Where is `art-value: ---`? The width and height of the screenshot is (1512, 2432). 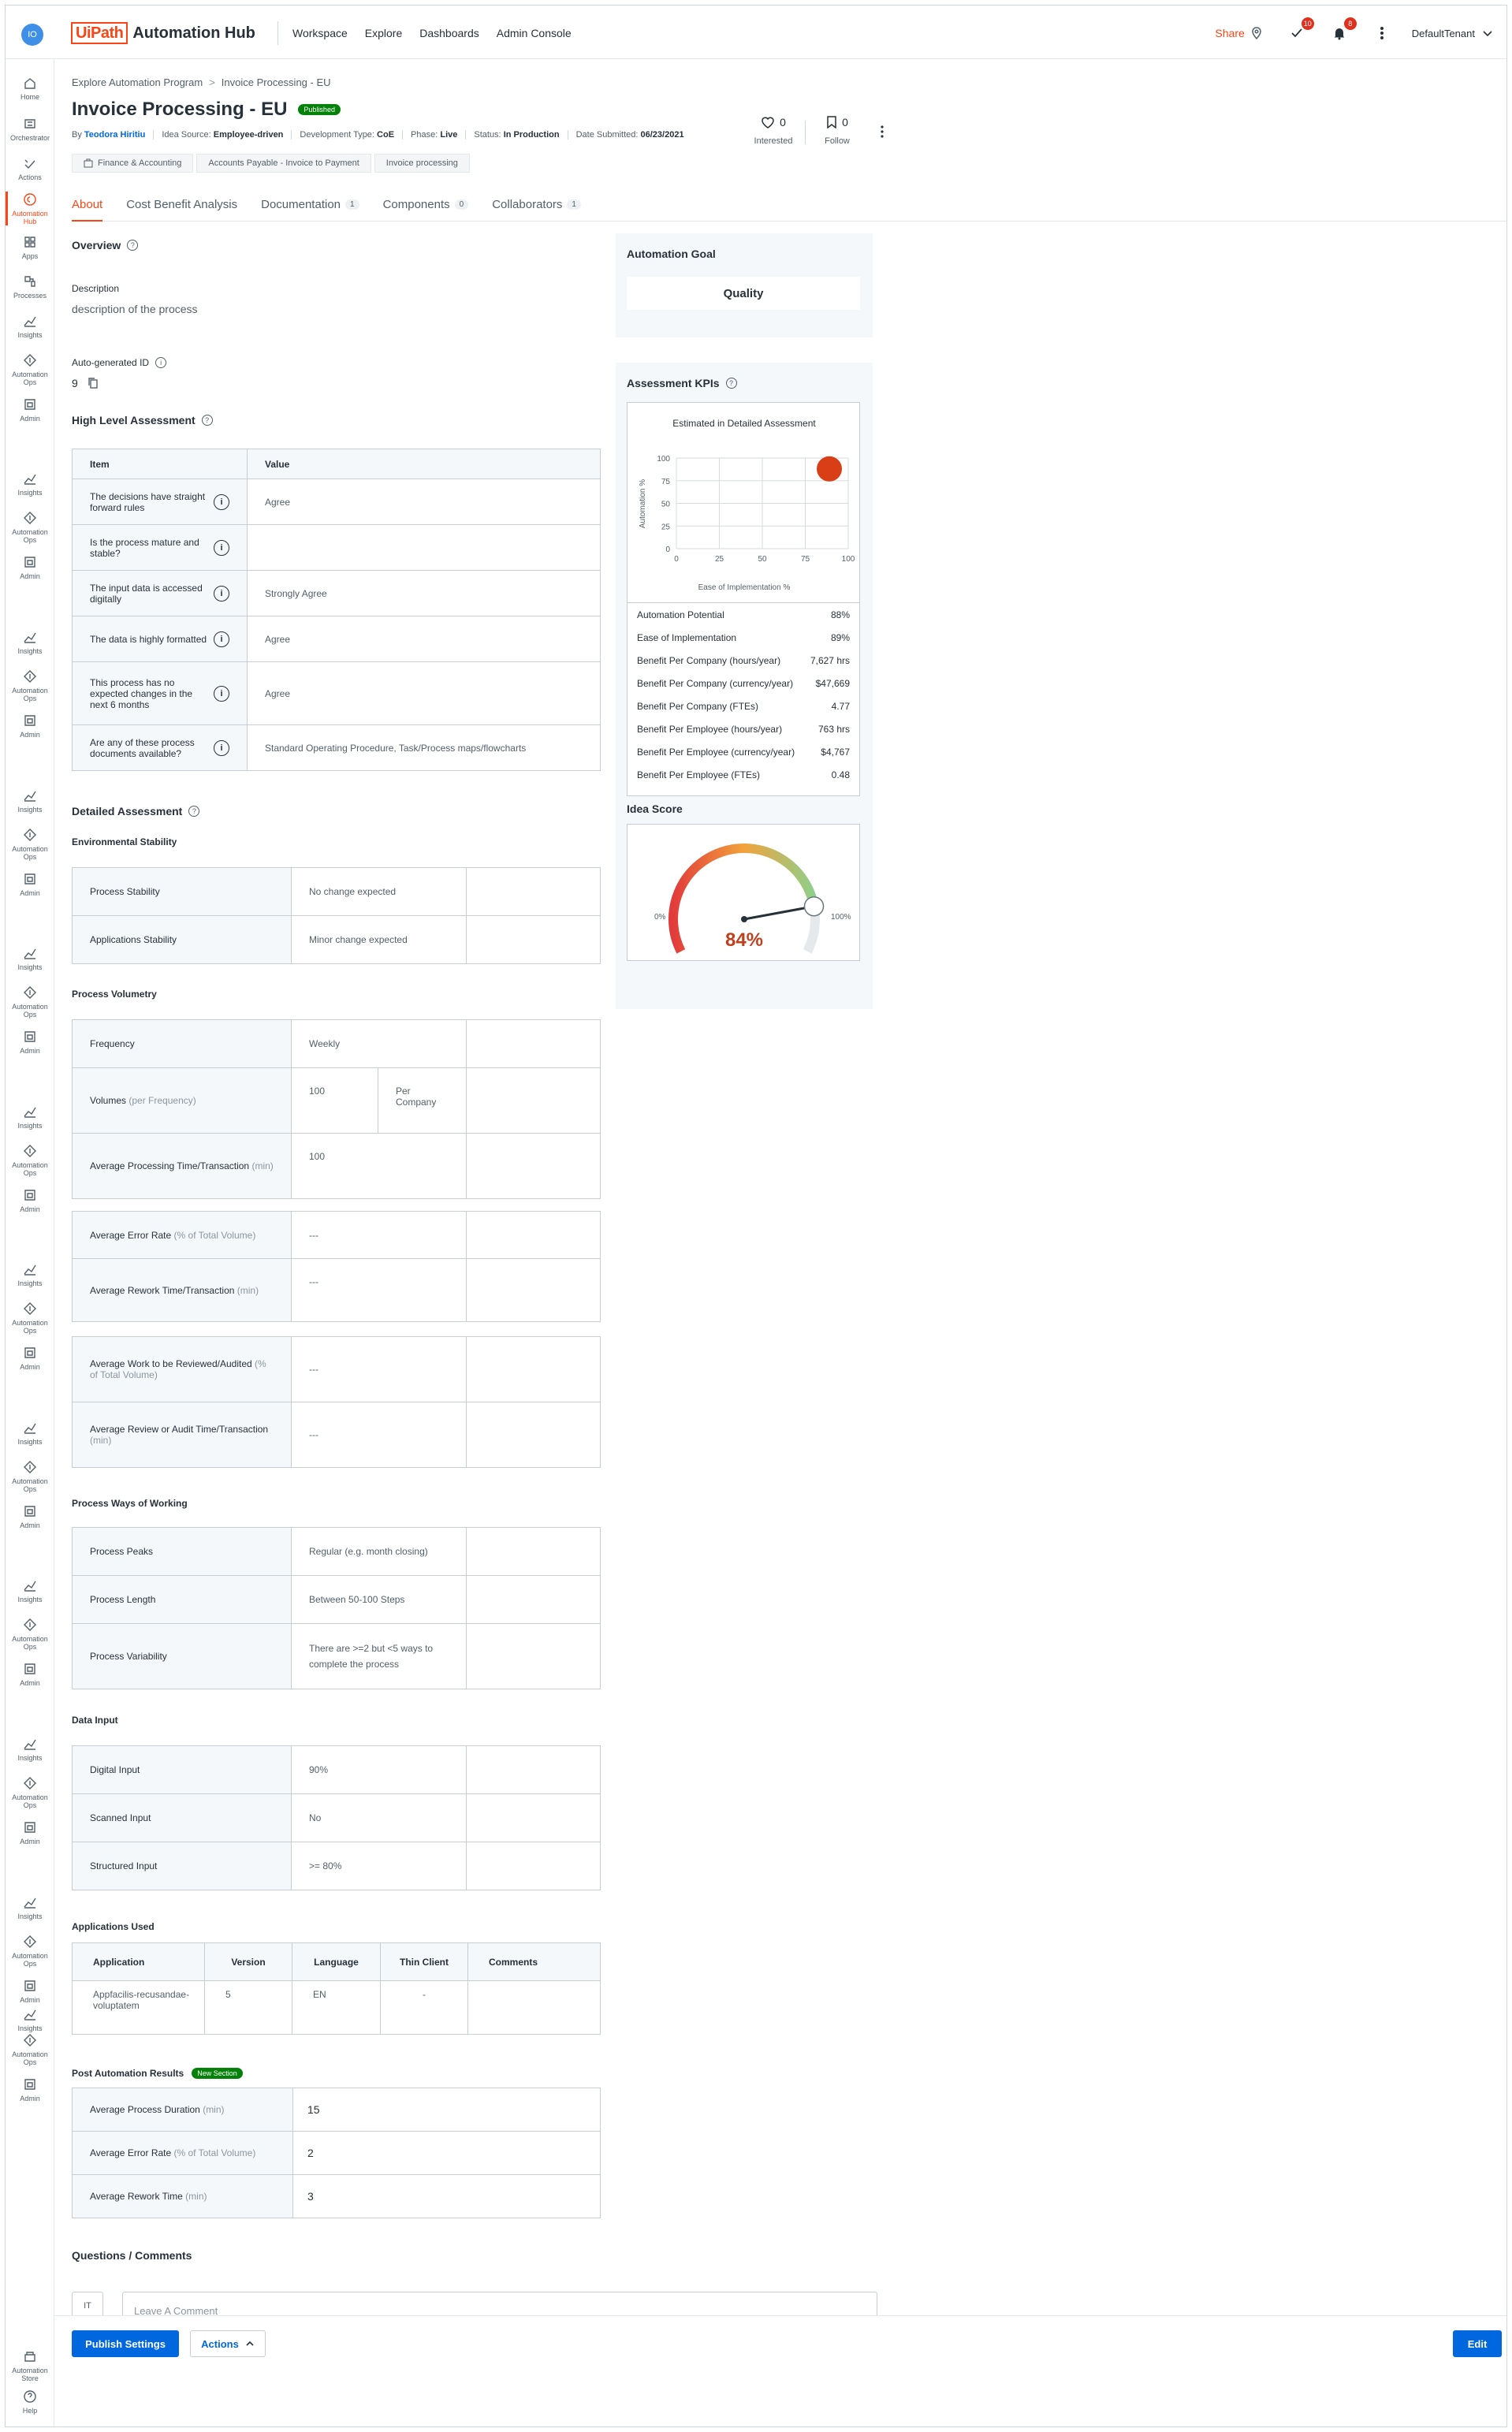 art-value: --- is located at coordinates (379, 1290).